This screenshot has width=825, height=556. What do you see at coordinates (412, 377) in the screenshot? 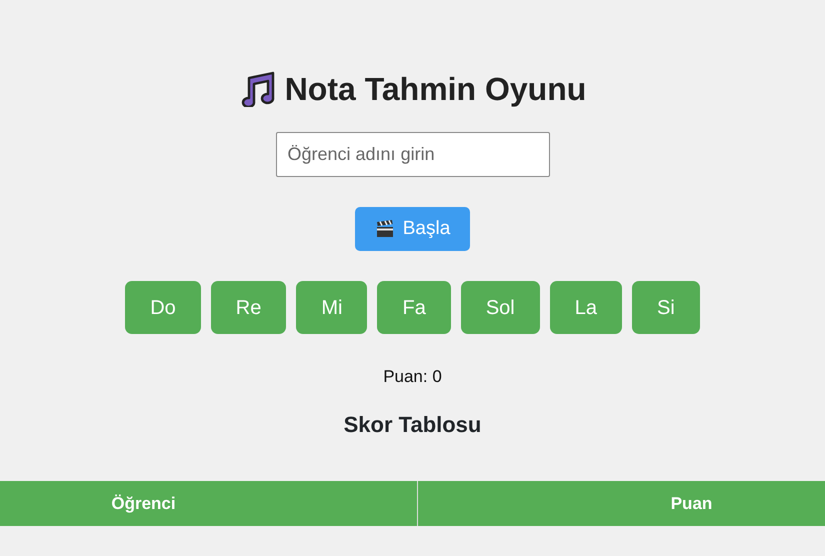
I see `score-text: Puan: 0` at bounding box center [412, 377].